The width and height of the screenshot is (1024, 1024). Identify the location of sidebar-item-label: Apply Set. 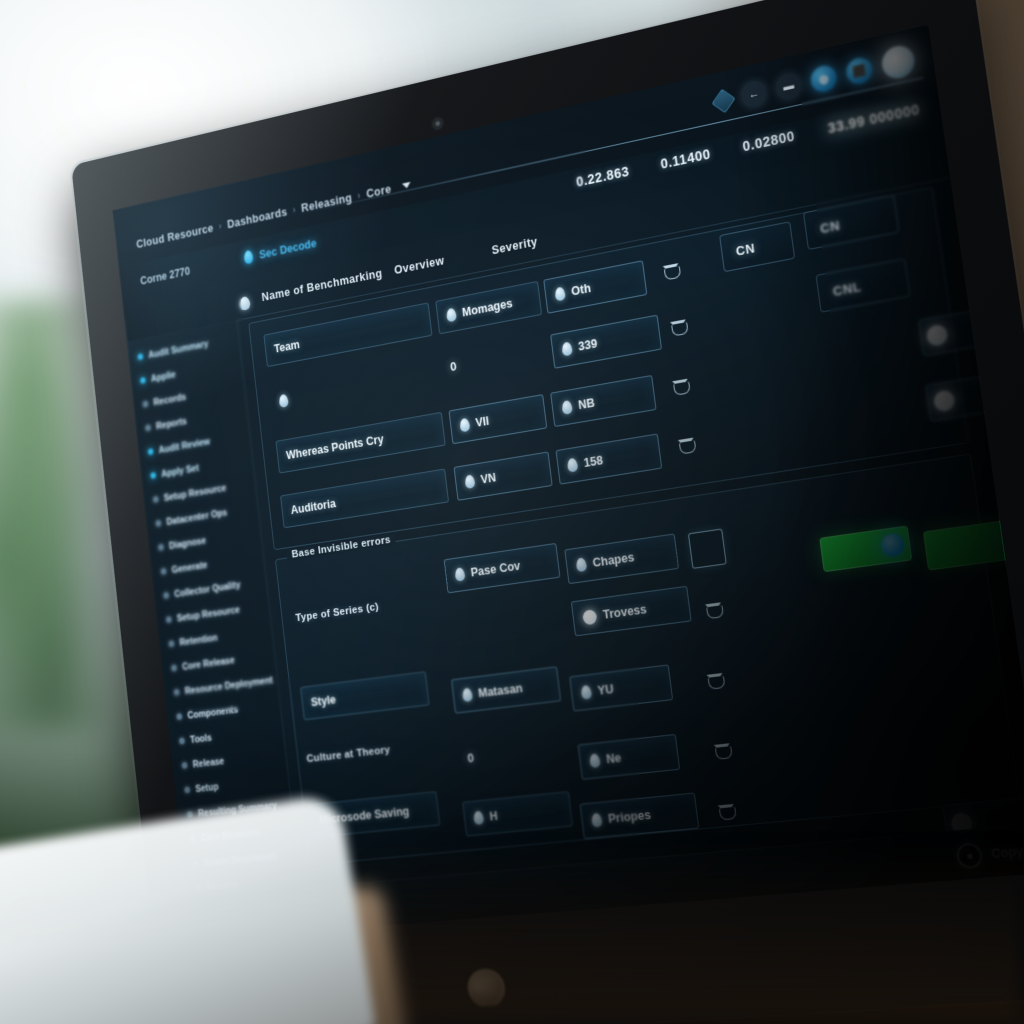
(180, 471).